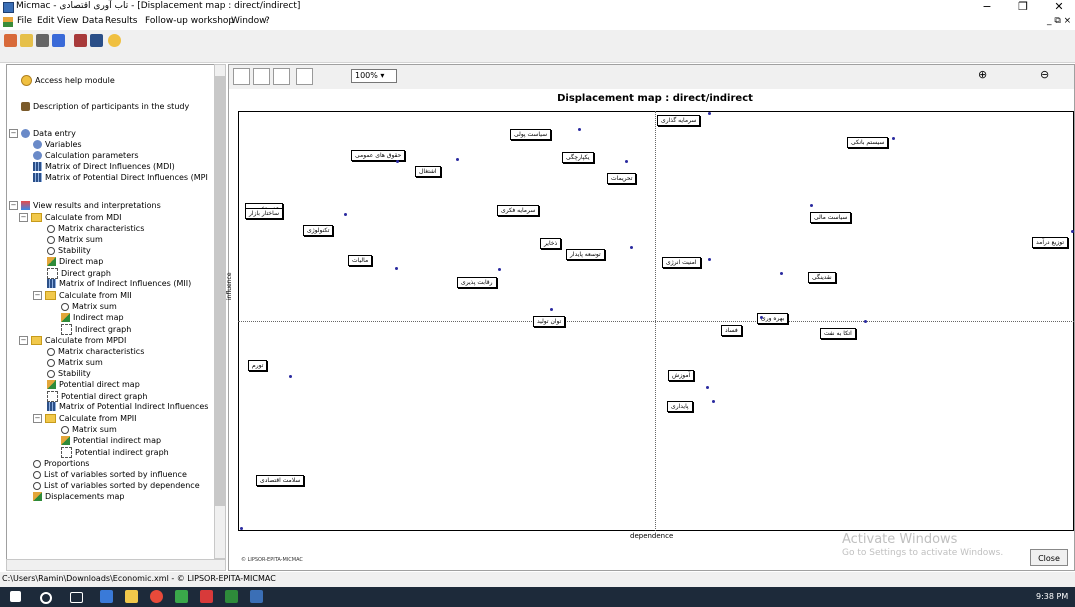  Describe the element at coordinates (75, 261) in the screenshot. I see `tree-item-direct-map: Direct map` at that location.